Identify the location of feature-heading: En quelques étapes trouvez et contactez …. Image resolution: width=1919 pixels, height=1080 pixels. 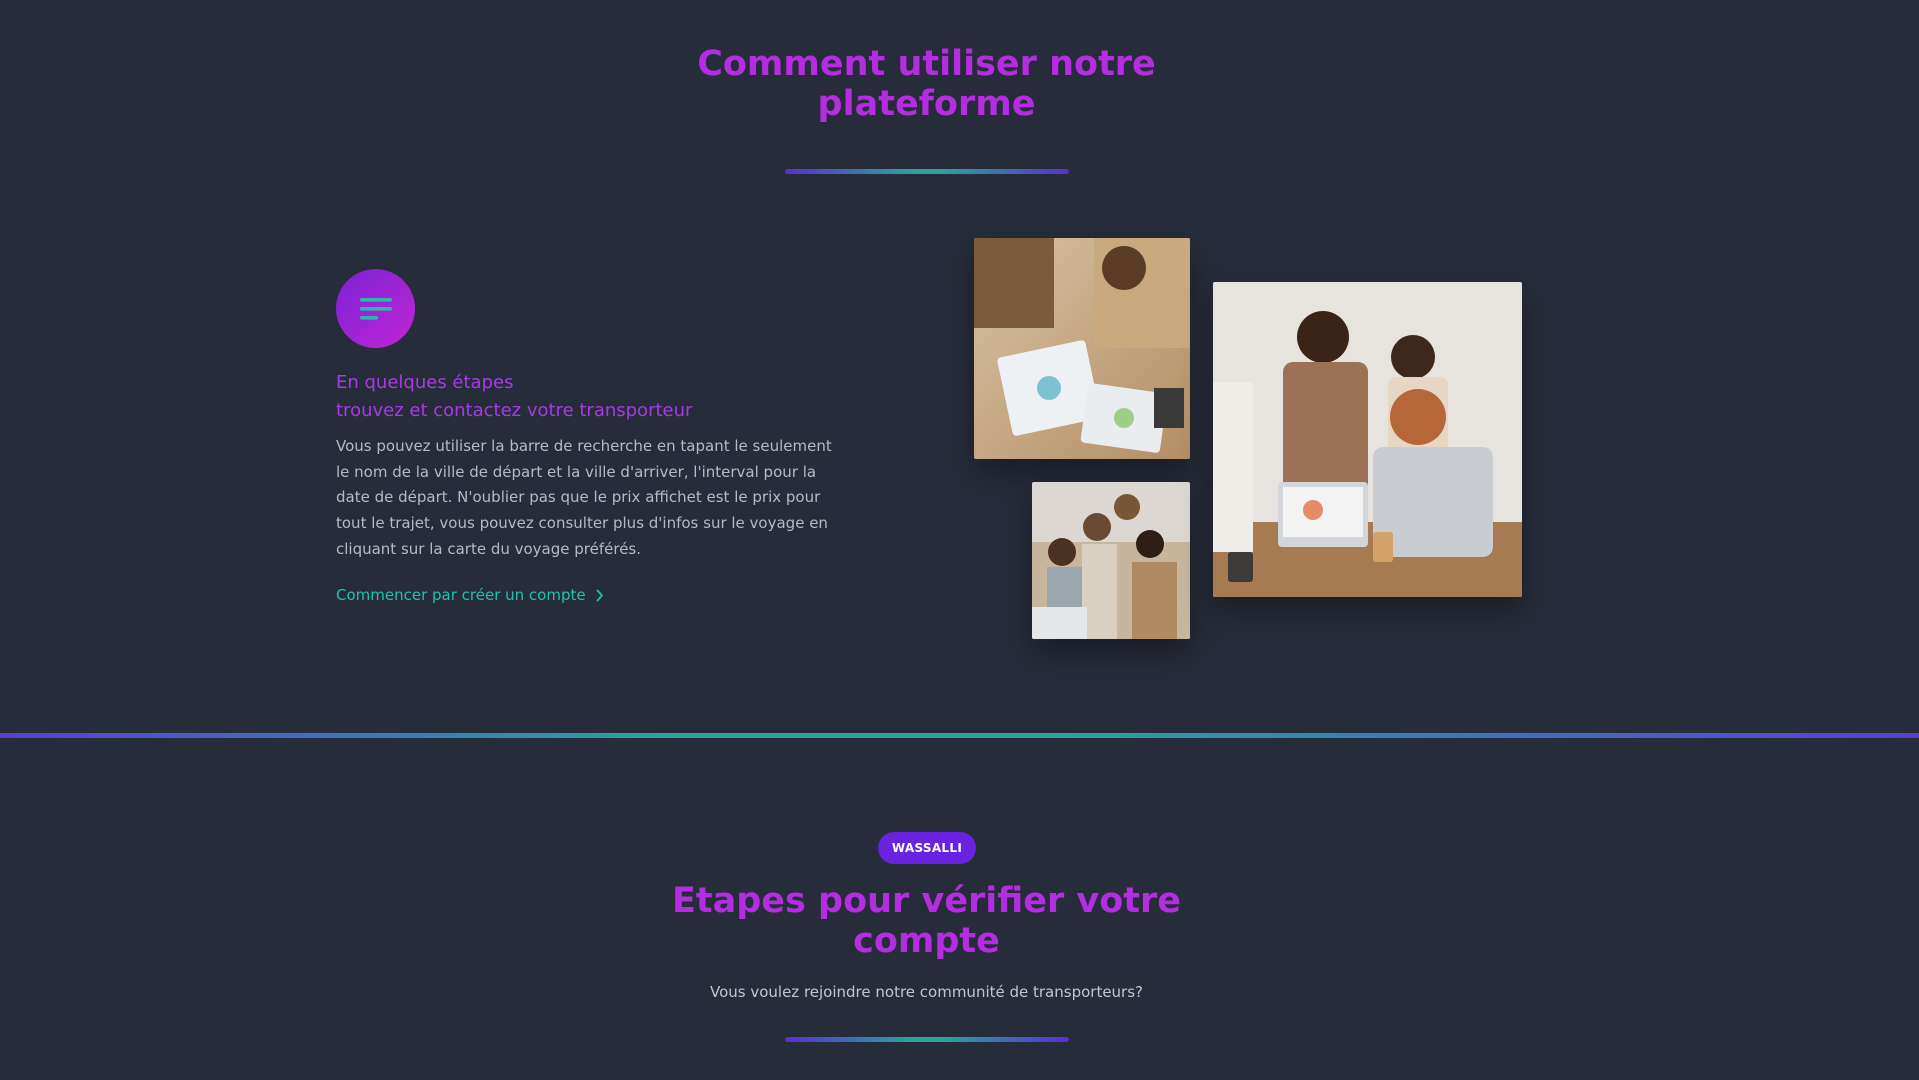
(616, 397).